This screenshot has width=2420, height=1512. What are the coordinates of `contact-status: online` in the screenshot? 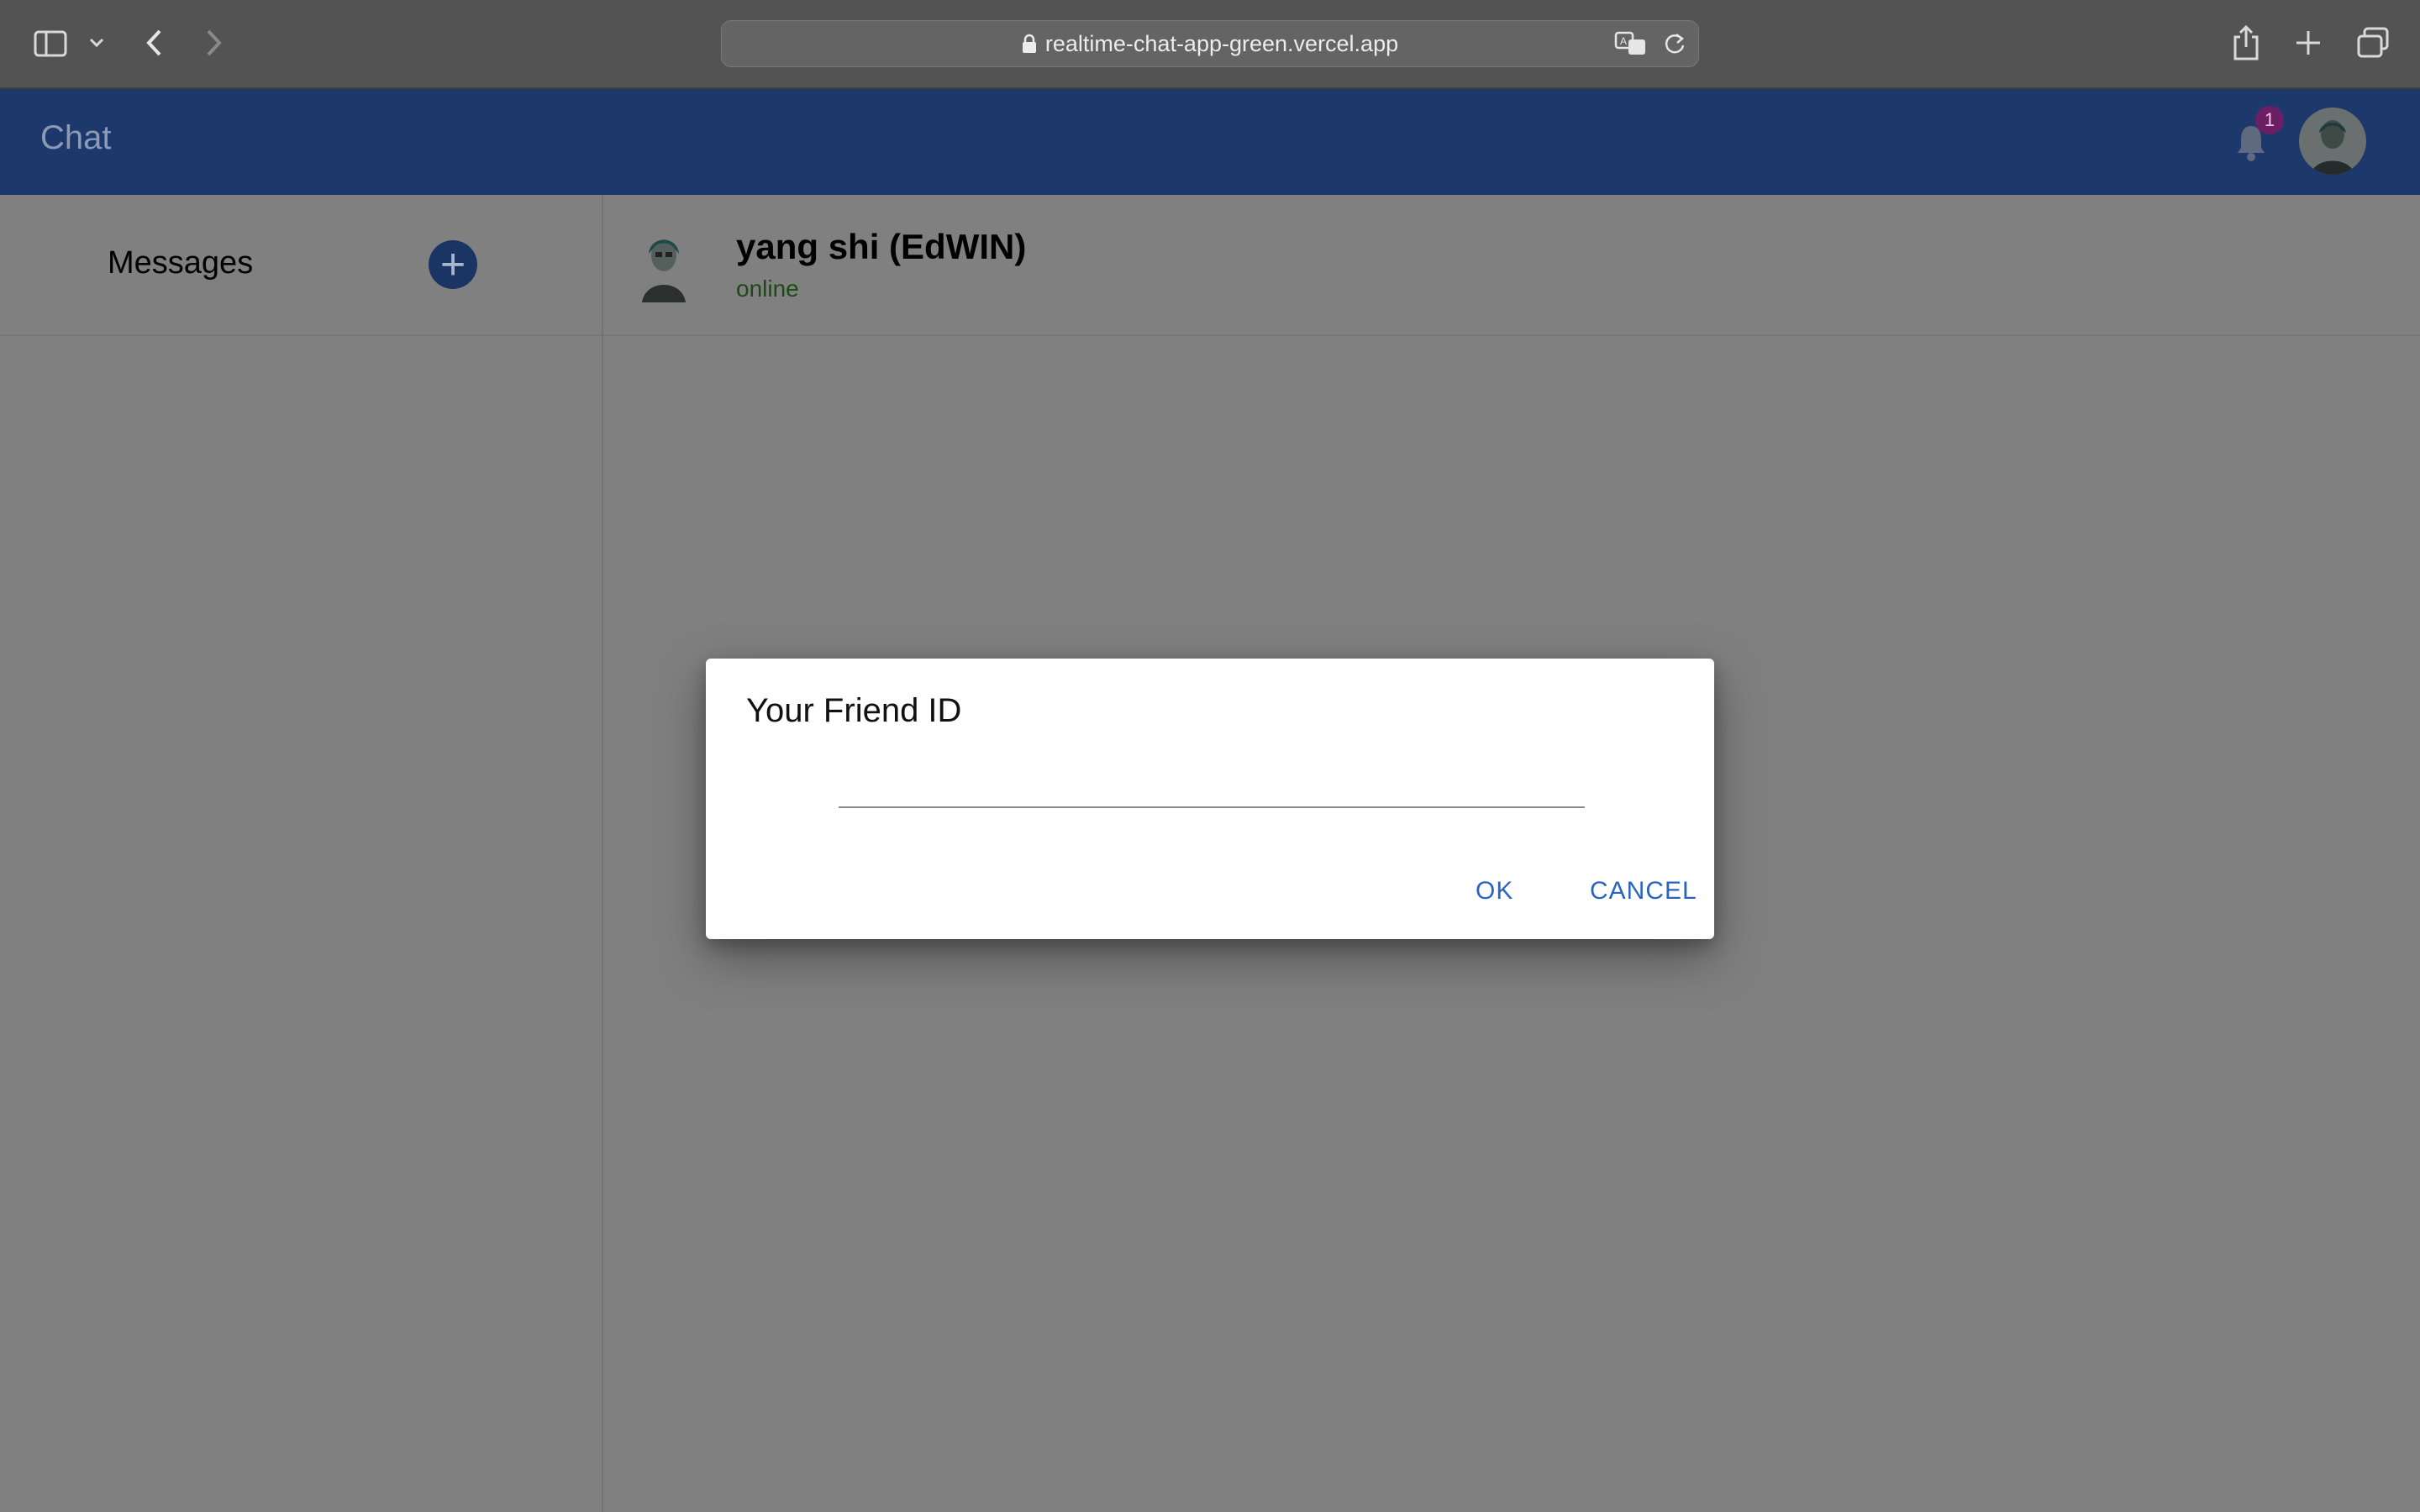 It's located at (767, 289).